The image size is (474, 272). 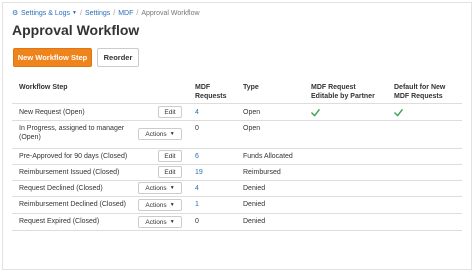 What do you see at coordinates (251, 87) in the screenshot?
I see `header-type: Type` at bounding box center [251, 87].